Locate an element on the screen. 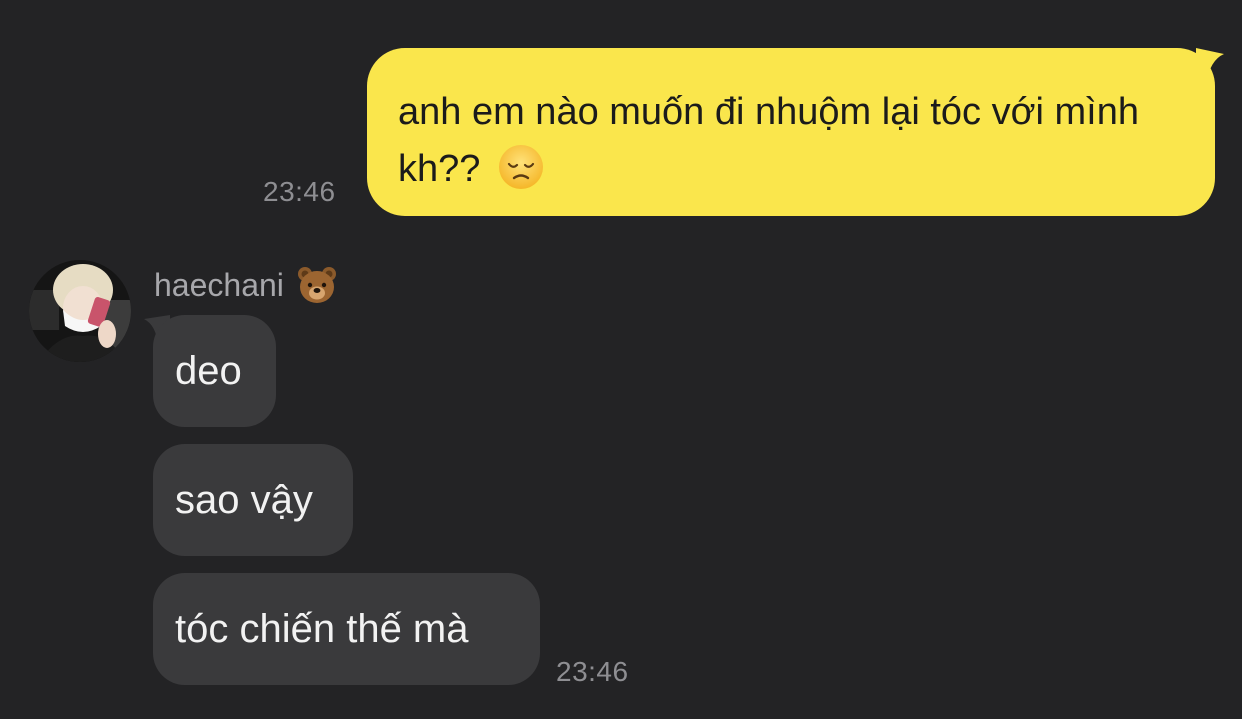 Image resolution: width=1242 pixels, height=719 pixels. incoming-message-text: deo is located at coordinates (208, 371).